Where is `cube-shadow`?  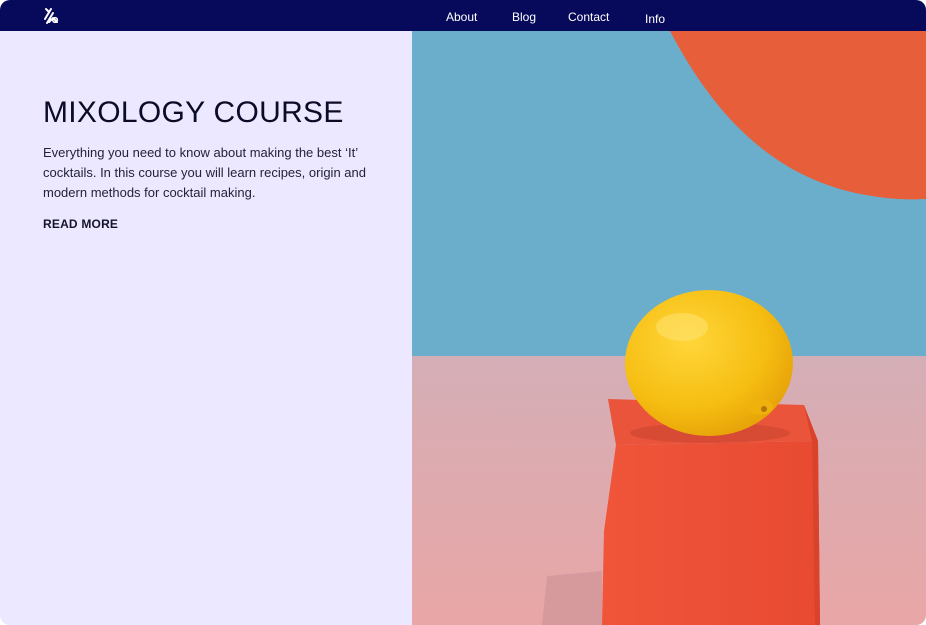 cube-shadow is located at coordinates (572, 598).